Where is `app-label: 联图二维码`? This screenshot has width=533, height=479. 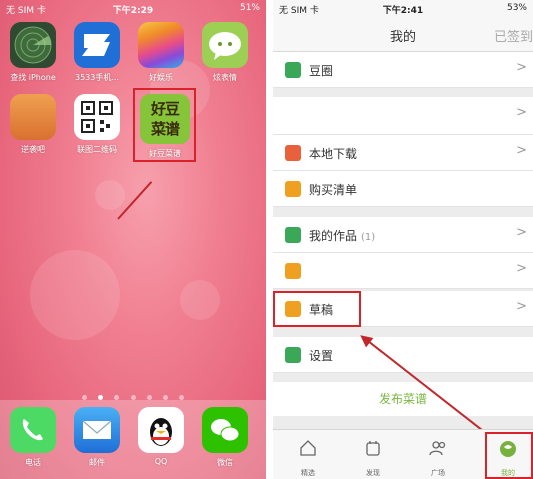 app-label: 联图二维码 is located at coordinates (97, 149).